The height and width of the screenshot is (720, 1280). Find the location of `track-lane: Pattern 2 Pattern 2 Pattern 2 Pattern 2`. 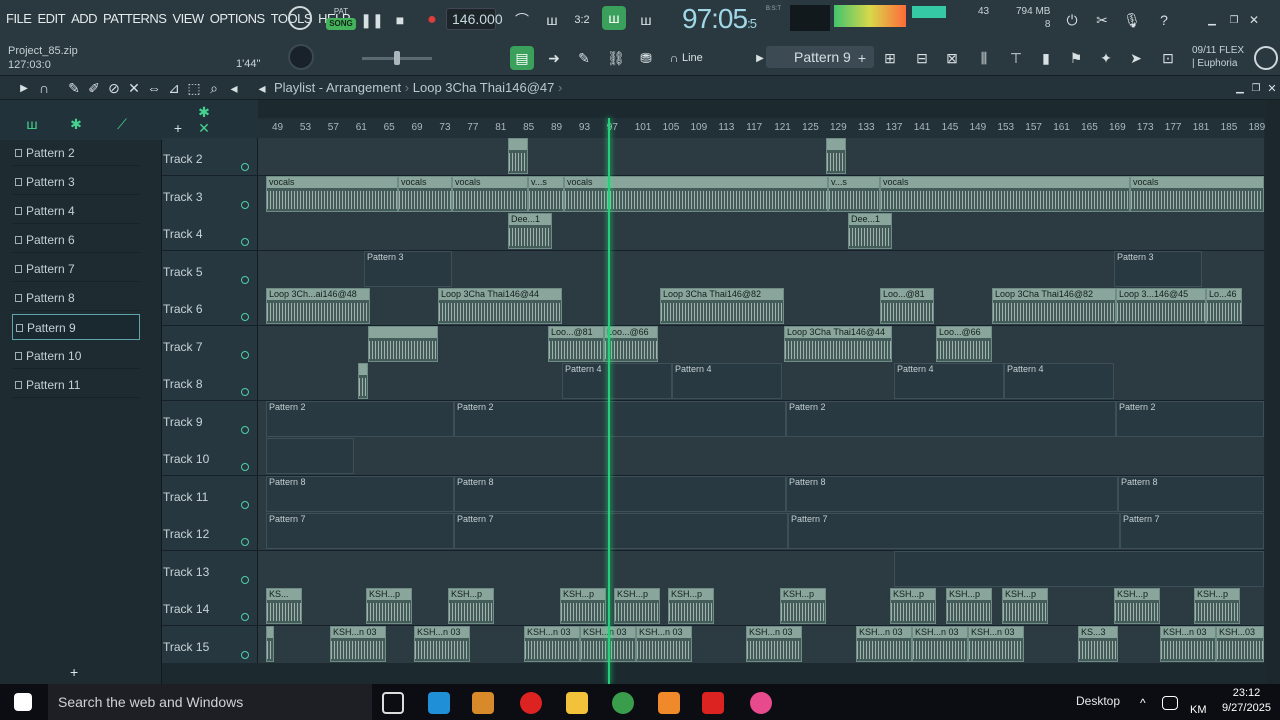

track-lane: Pattern 2 Pattern 2 Pattern 2 Pattern 2 is located at coordinates (761, 419).